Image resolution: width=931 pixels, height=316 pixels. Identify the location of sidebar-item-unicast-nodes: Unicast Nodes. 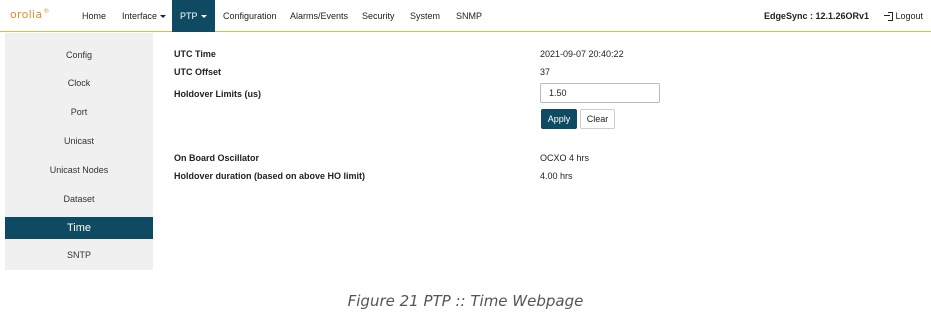
(79, 170).